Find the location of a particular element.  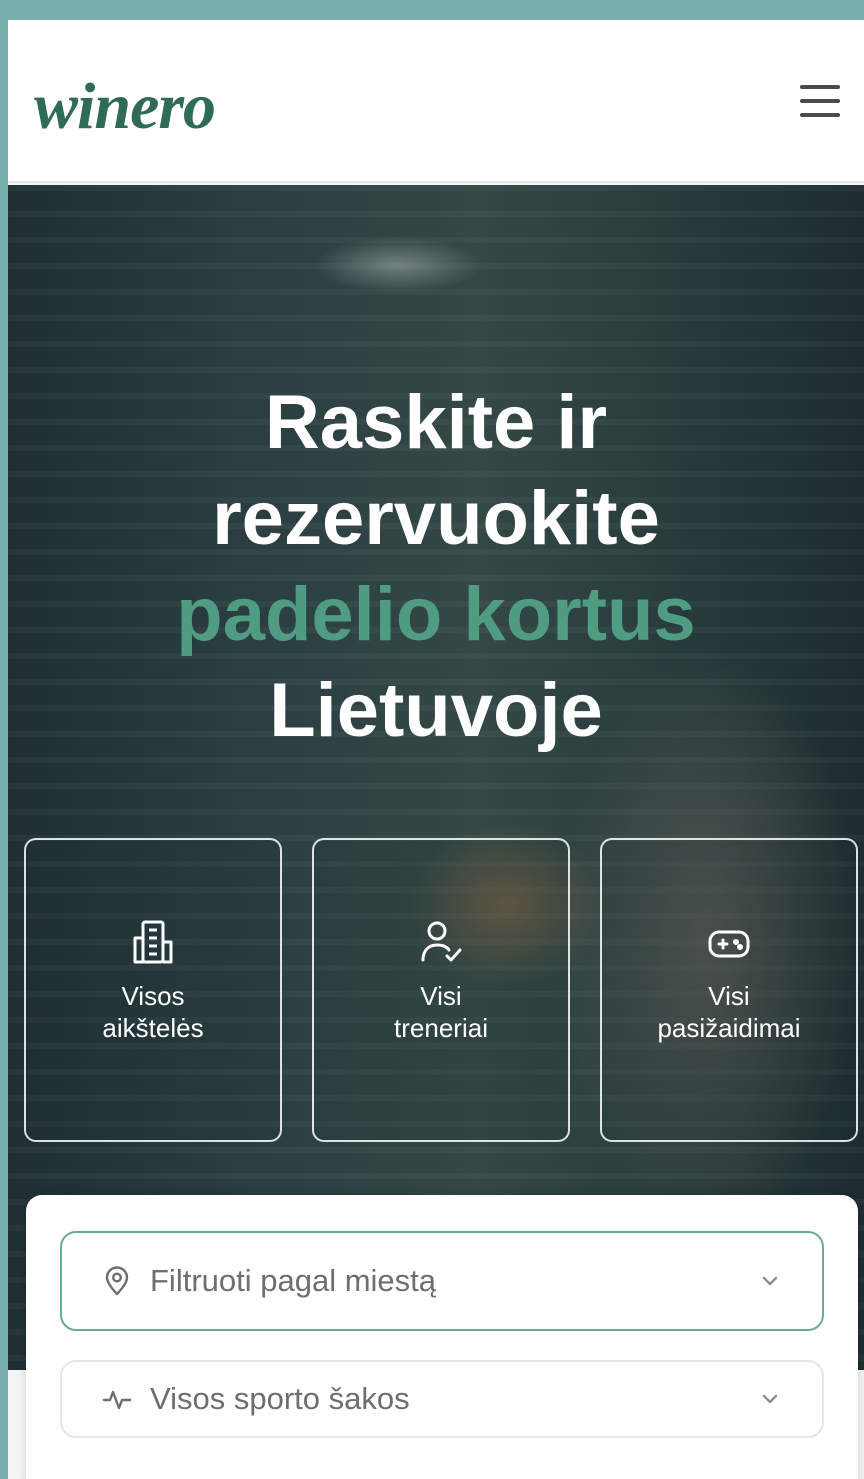

category-label-line-2: pasižaidimai is located at coordinates (729, 1028).